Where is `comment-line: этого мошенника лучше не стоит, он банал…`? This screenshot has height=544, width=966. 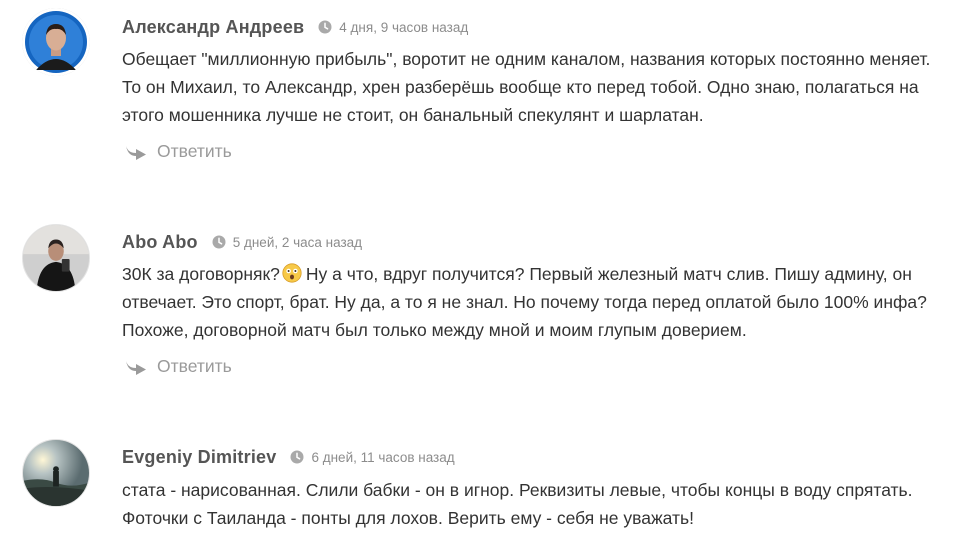
comment-line: этого мошенника лучше не стоит, он банал… is located at coordinates (413, 115).